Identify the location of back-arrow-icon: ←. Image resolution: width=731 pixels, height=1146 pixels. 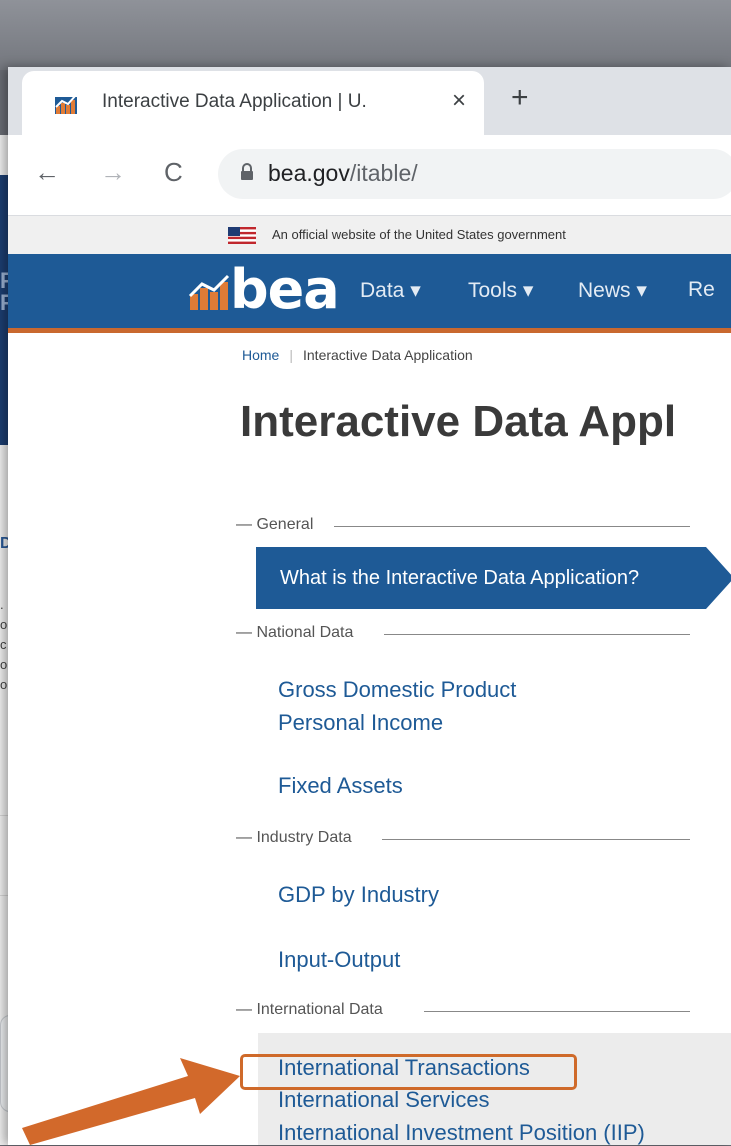
(47, 172).